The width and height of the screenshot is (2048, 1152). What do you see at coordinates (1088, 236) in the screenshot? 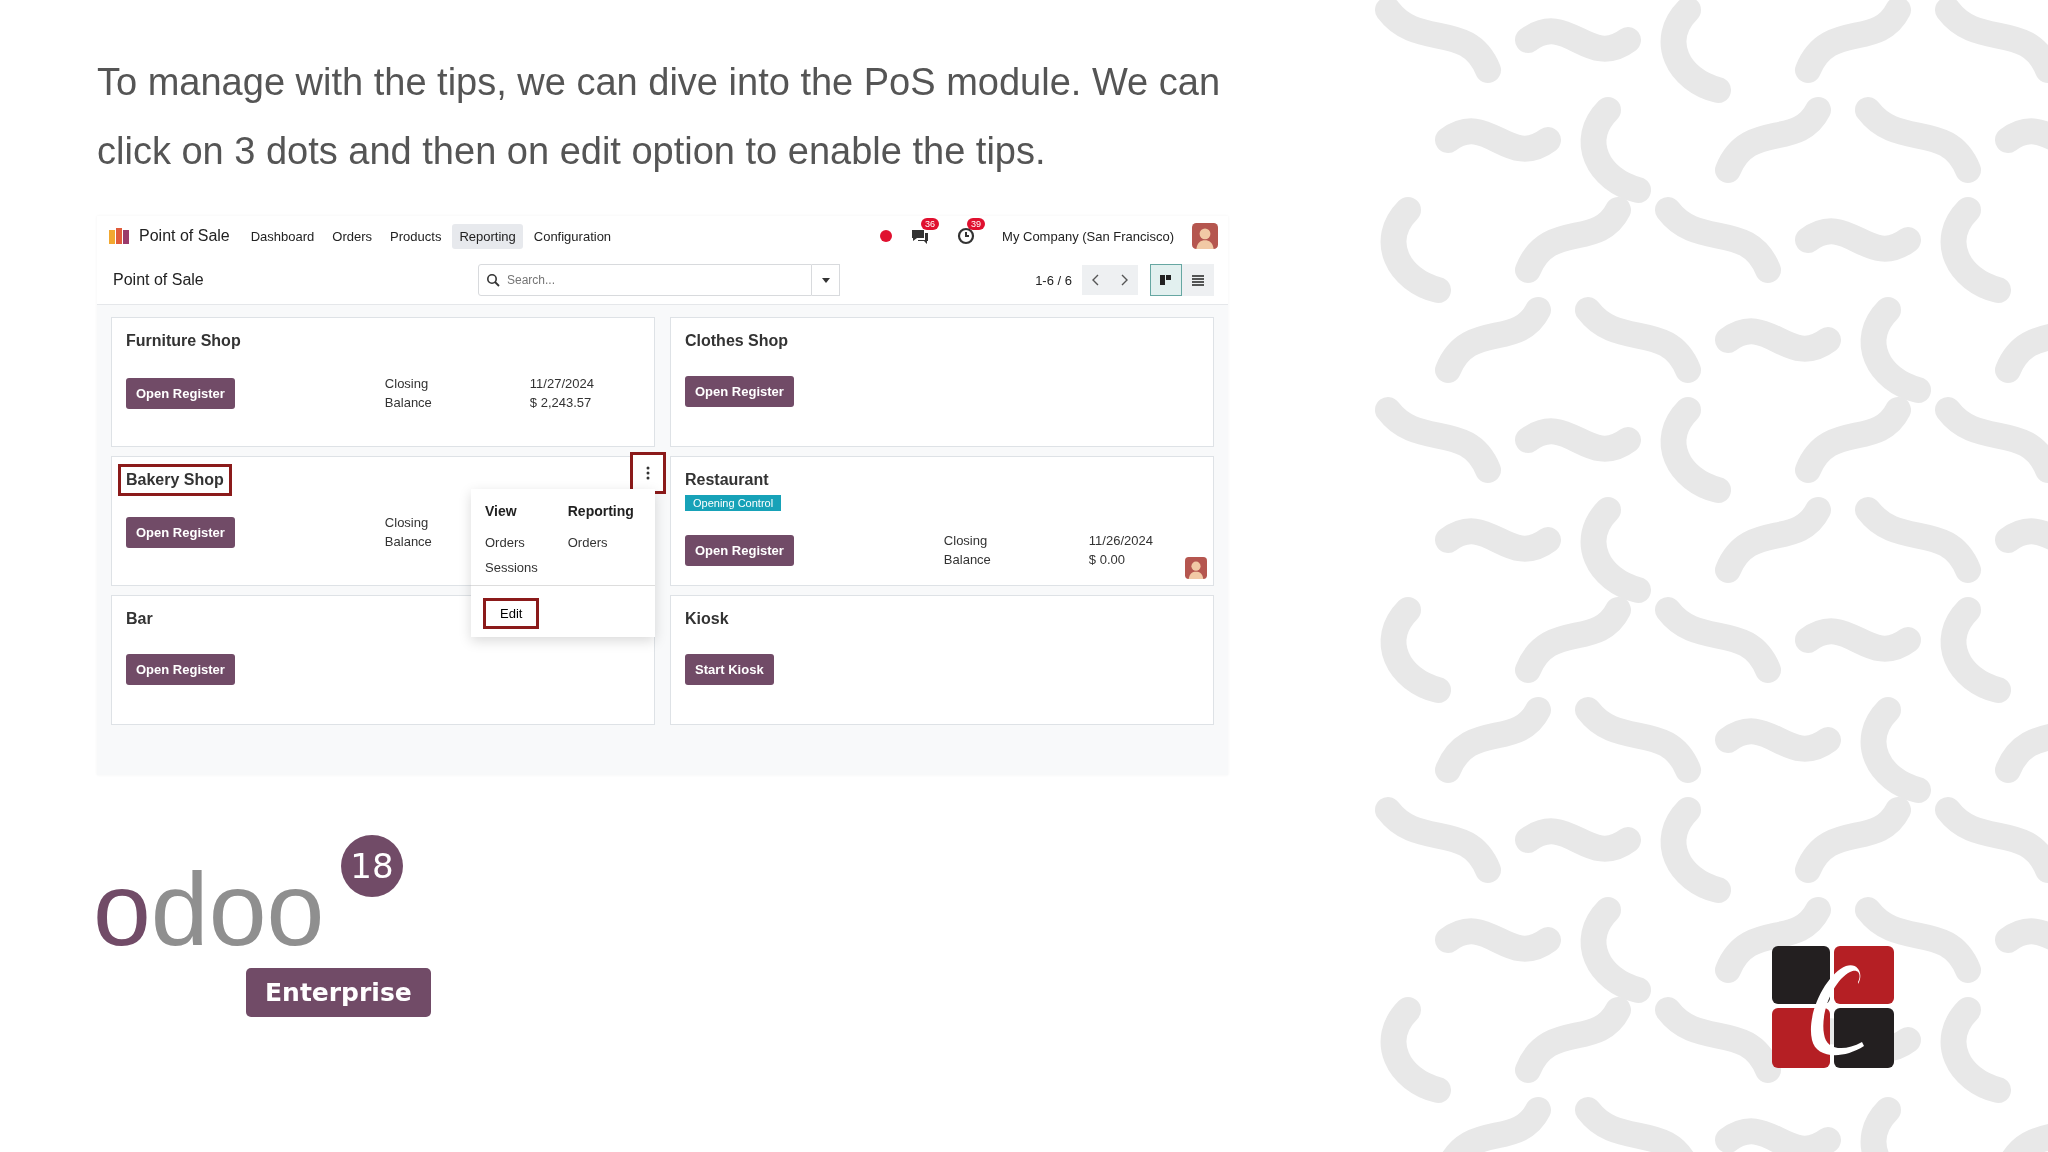
I see `company-switcher: My Company (San Francisco)` at bounding box center [1088, 236].